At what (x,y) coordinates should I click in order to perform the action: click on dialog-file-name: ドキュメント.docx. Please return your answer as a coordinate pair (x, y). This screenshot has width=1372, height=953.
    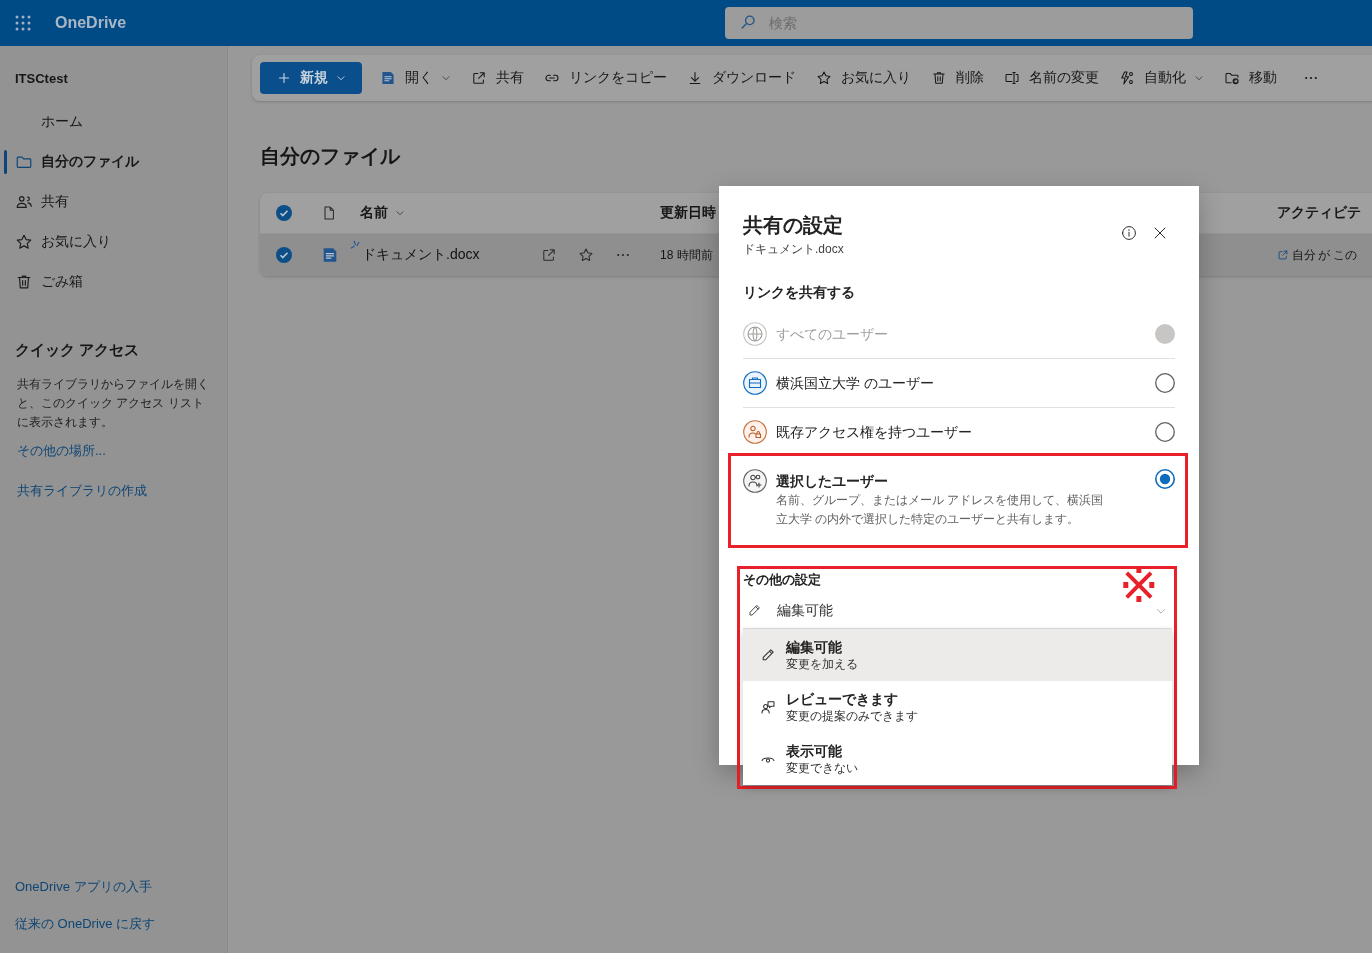
    Looking at the image, I should click on (793, 249).